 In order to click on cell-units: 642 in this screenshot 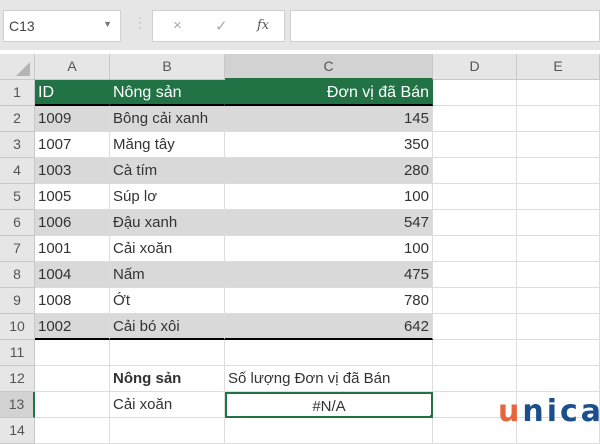, I will do `click(329, 327)`.